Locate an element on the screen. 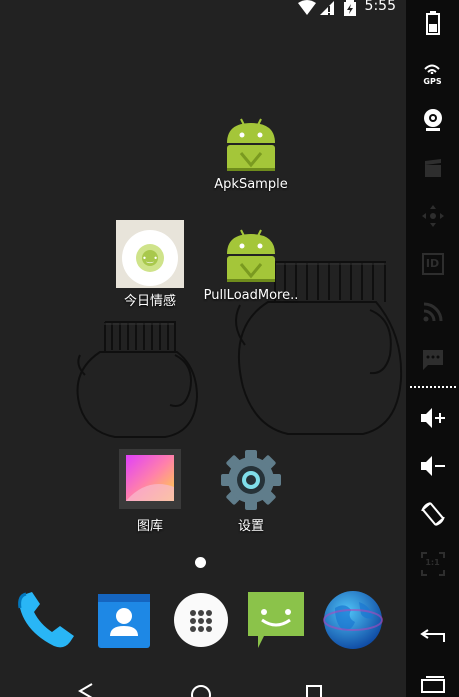  tool-screencast is located at coordinates (432, 168).